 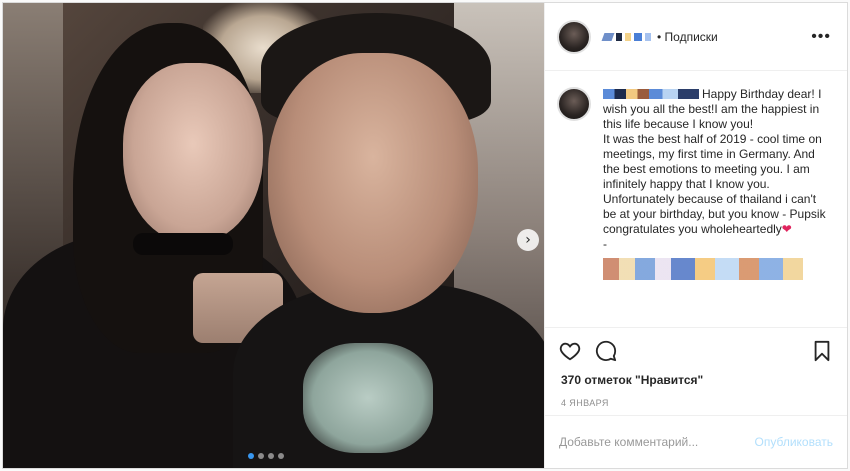 I want to click on chevron-right-icon: ›, so click(x=528, y=240).